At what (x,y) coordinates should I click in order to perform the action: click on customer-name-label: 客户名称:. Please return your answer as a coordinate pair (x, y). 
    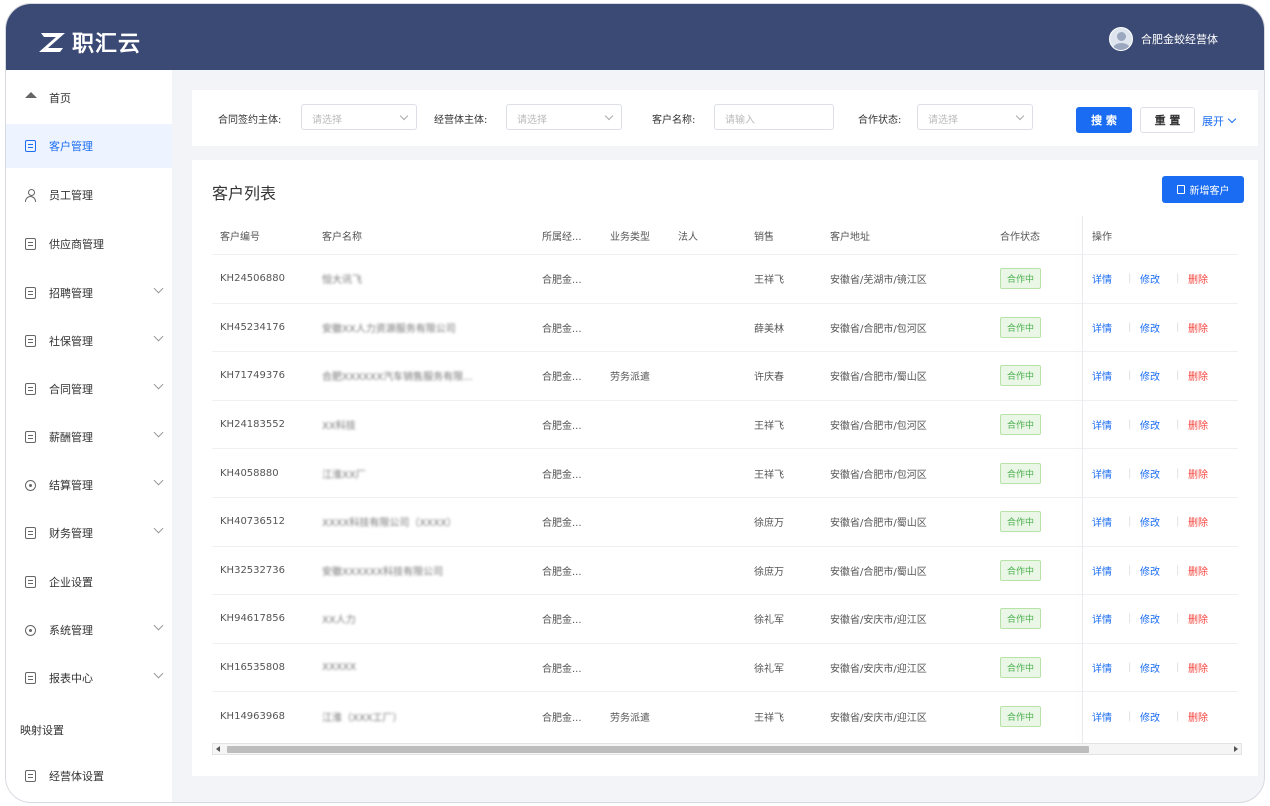
    Looking at the image, I should click on (674, 120).